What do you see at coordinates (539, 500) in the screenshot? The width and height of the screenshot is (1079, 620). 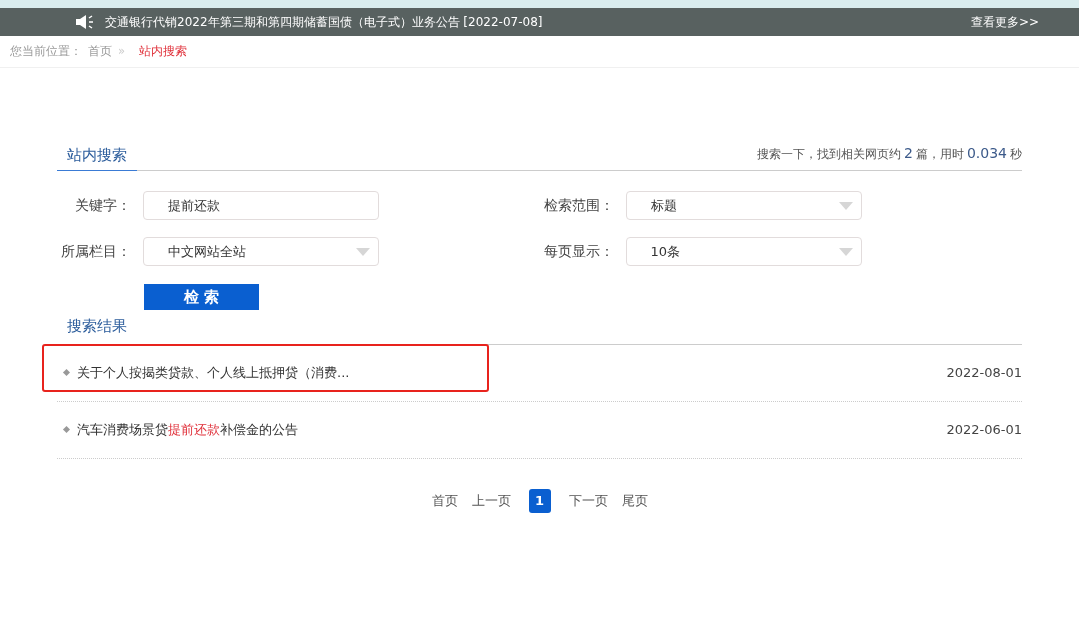 I see `current-page: 1` at bounding box center [539, 500].